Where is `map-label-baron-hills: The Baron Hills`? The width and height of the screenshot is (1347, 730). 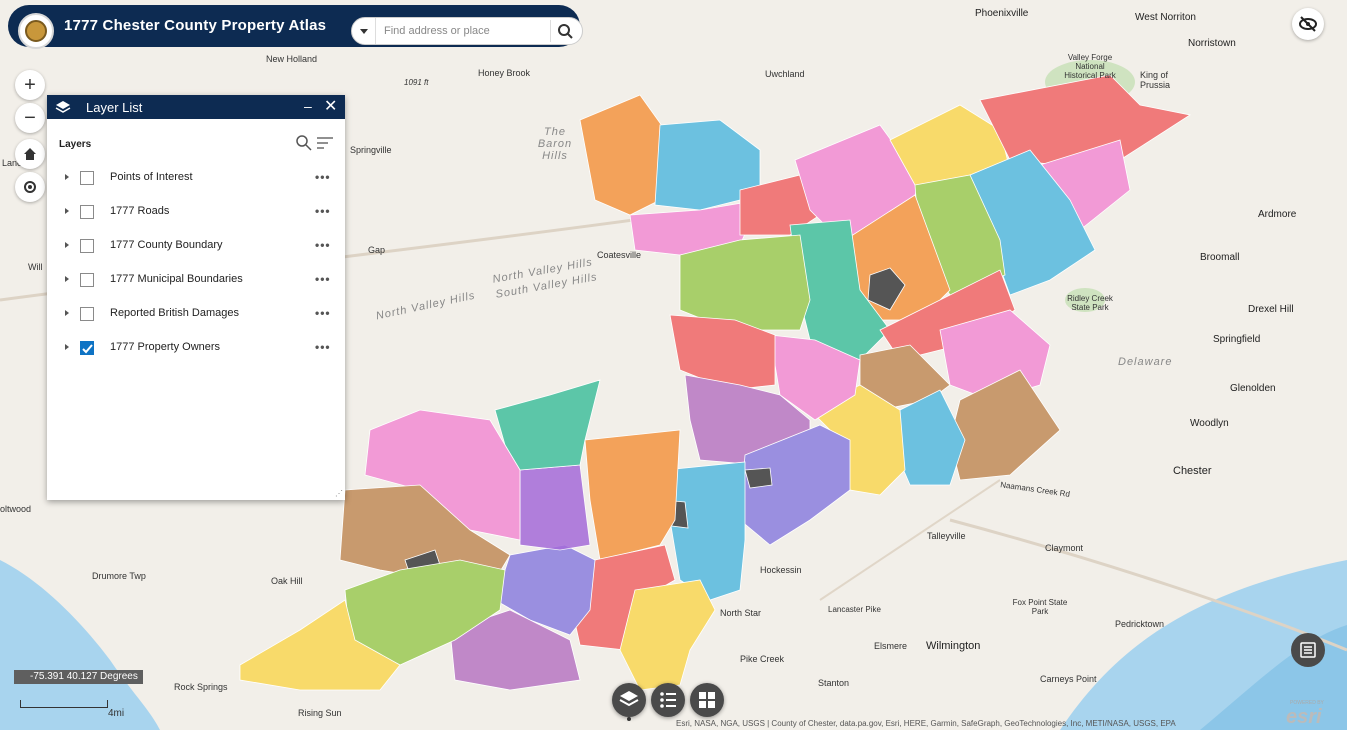 map-label-baron-hills: The Baron Hills is located at coordinates (555, 144).